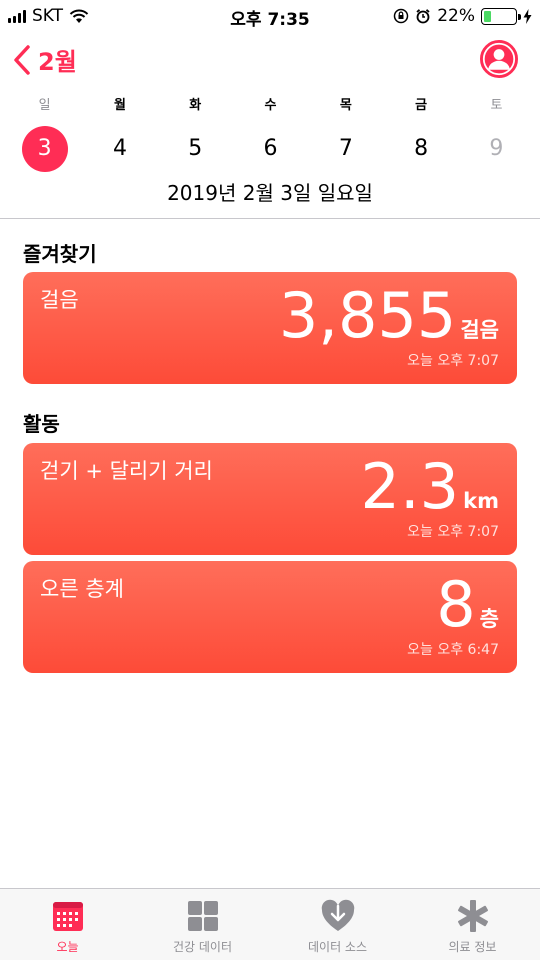 The height and width of the screenshot is (960, 540). Describe the element at coordinates (453, 650) in the screenshot. I see `card-timestamp: 오늘 오후 6:47` at that location.